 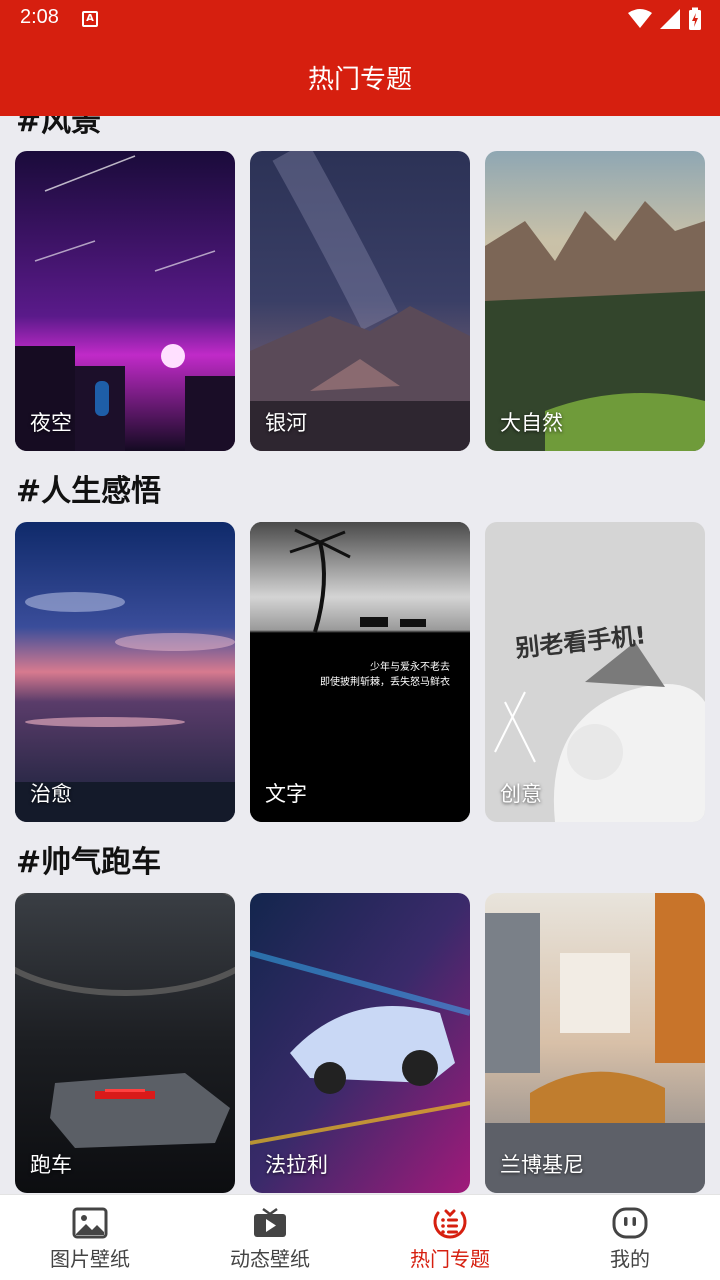 What do you see at coordinates (531, 423) in the screenshot?
I see `topic-label: 大自然` at bounding box center [531, 423].